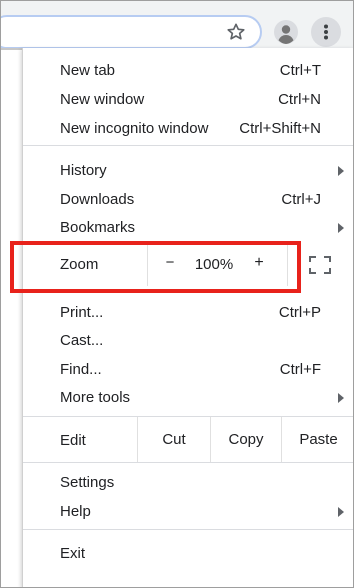 The width and height of the screenshot is (354, 588). I want to click on menu-item-new-tab: New tab Ctrl+T, so click(188, 70).